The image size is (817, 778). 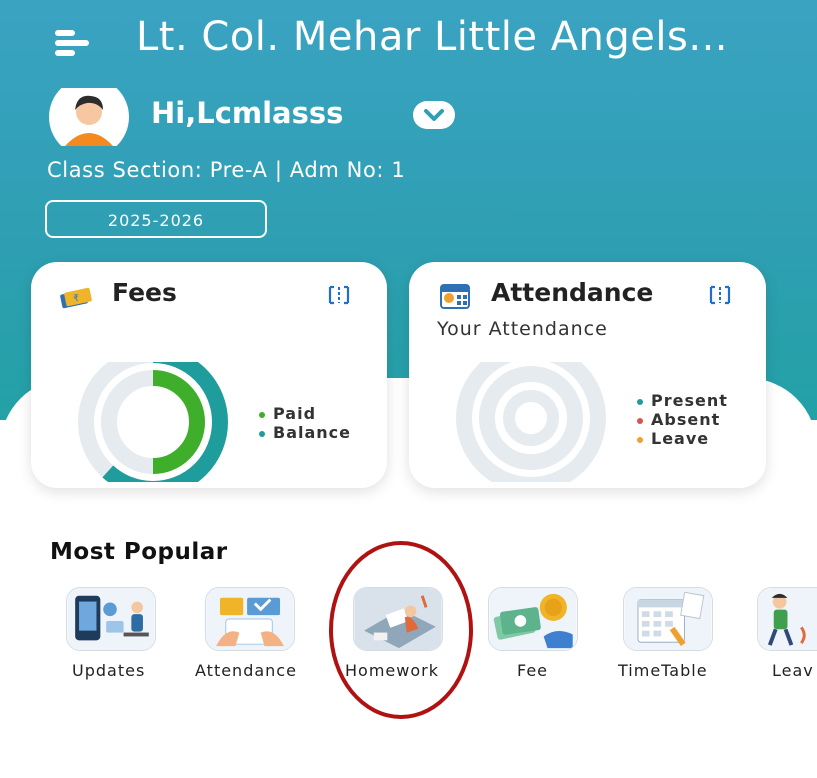 I want to click on attendance-subtitle: Your Attendance, so click(x=522, y=329).